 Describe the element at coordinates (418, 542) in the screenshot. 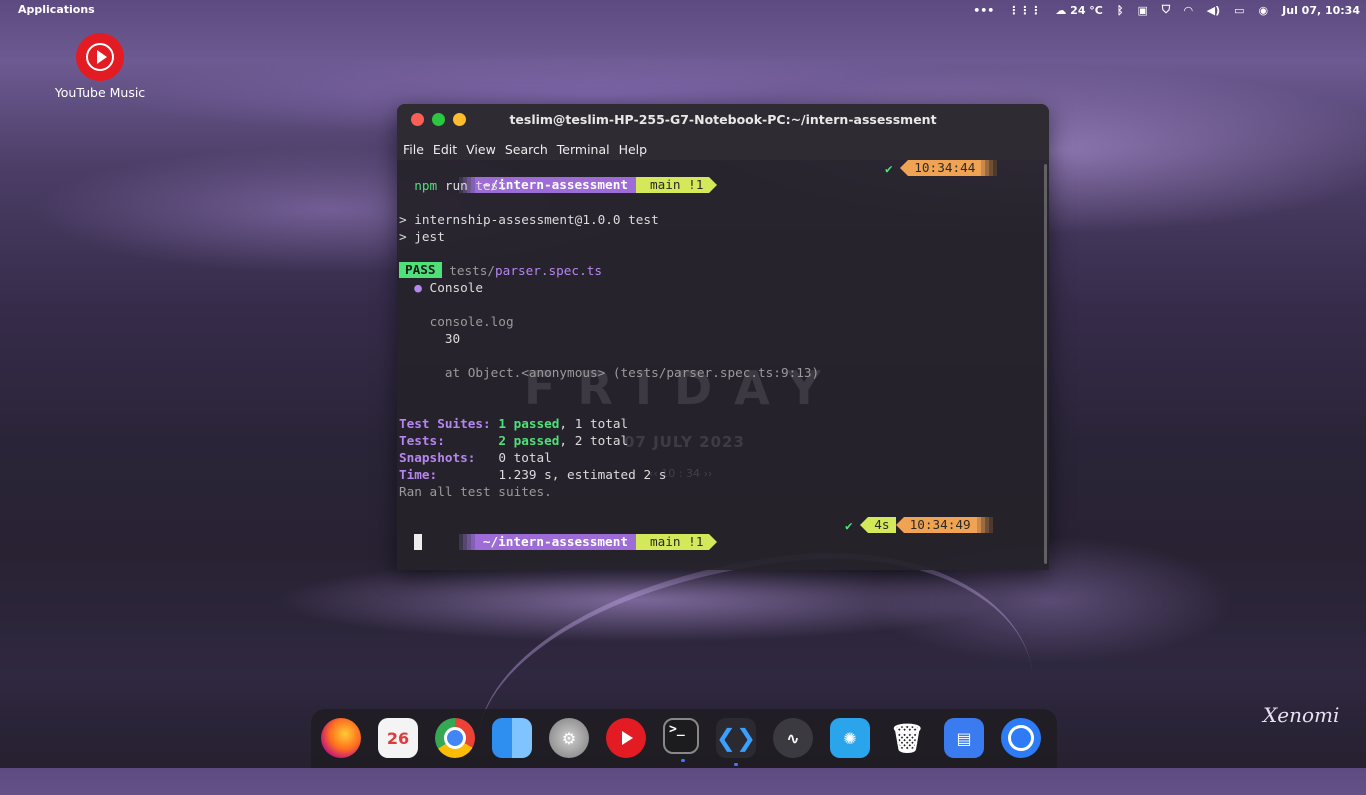

I see `text-cursor` at that location.